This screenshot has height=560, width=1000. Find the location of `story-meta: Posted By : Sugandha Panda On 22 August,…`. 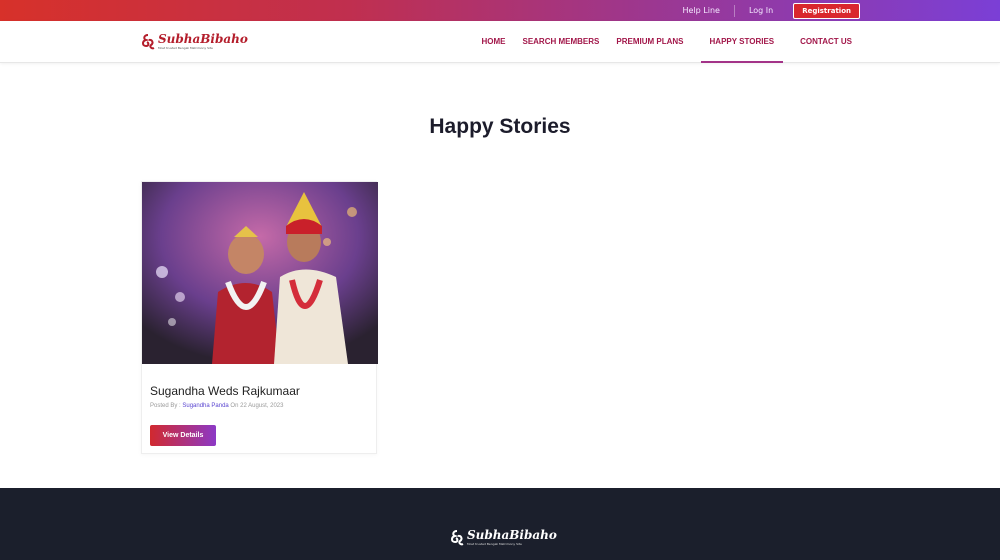

story-meta: Posted By : Sugandha Panda On 22 August,… is located at coordinates (216, 406).